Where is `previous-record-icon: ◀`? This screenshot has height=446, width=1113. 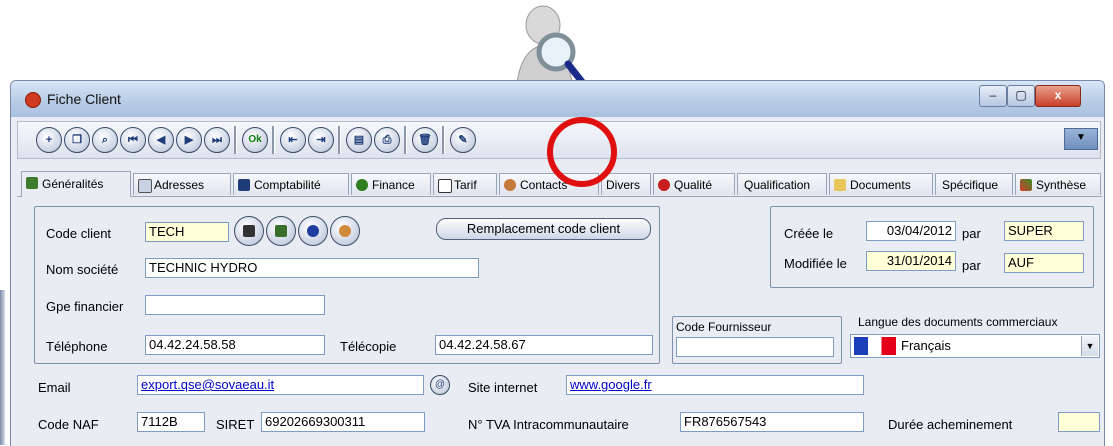
previous-record-icon: ◀ is located at coordinates (161, 140).